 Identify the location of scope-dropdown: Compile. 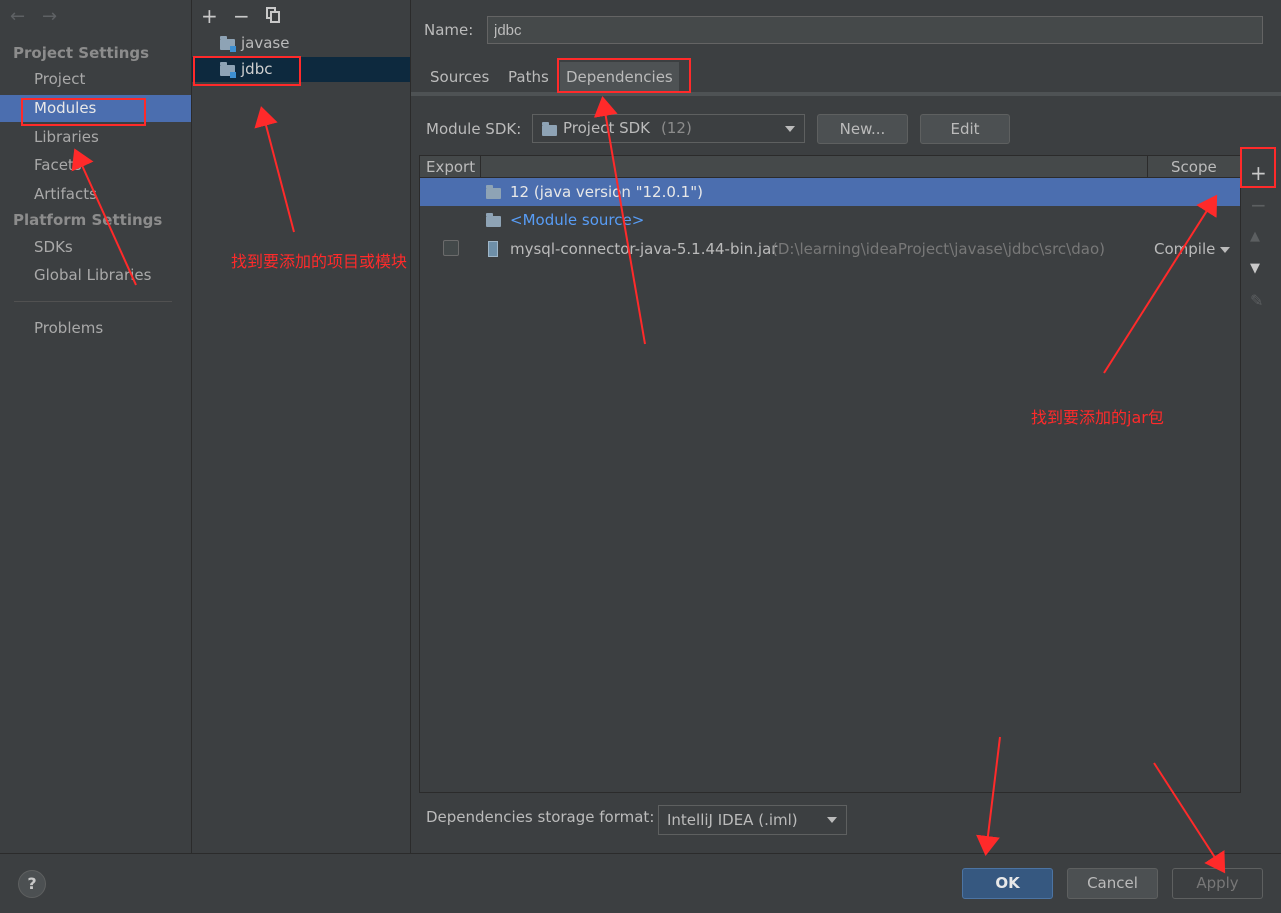
(1192, 249).